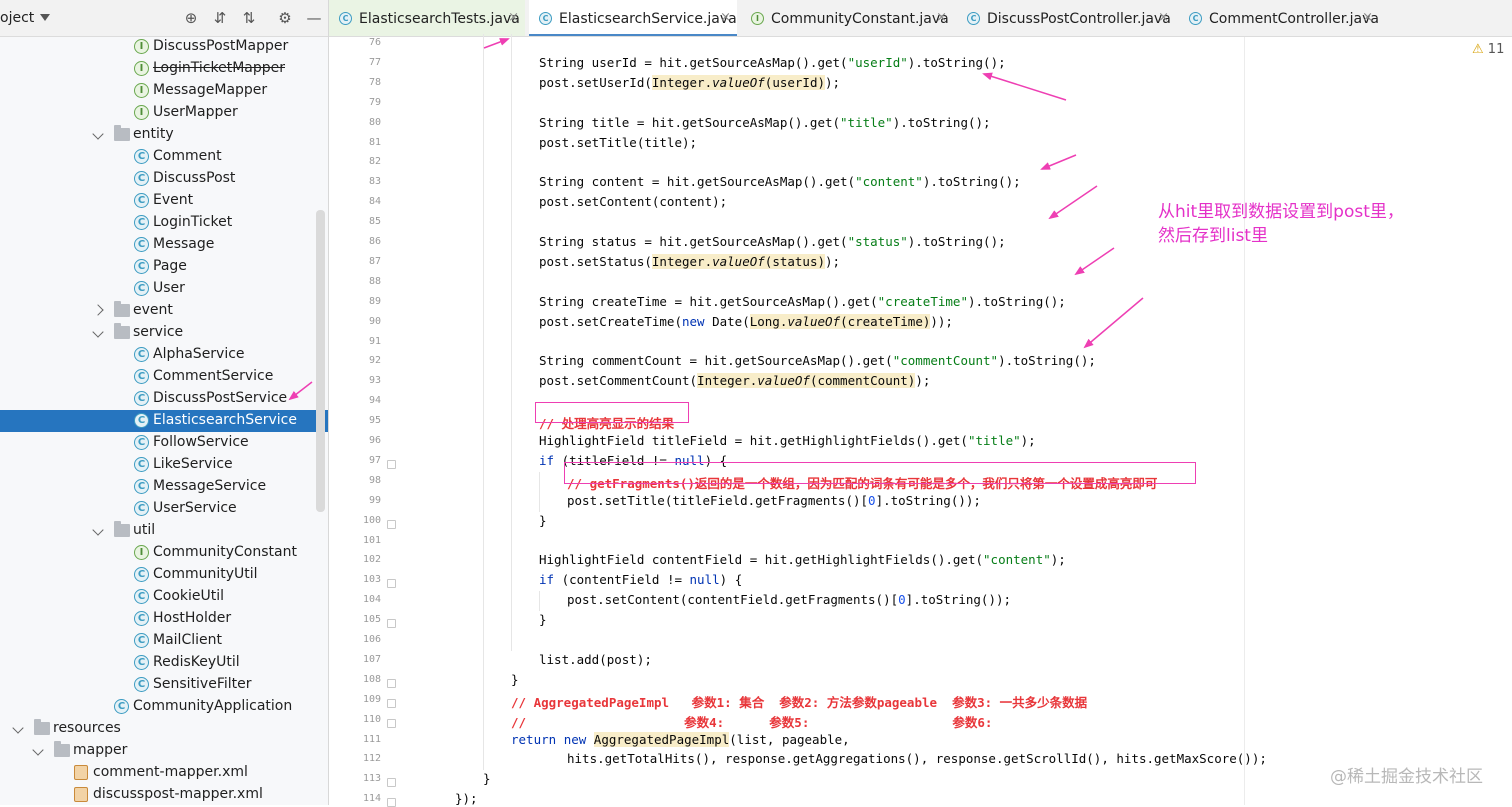  Describe the element at coordinates (1058, 162) in the screenshot. I see `arrow-content` at that location.